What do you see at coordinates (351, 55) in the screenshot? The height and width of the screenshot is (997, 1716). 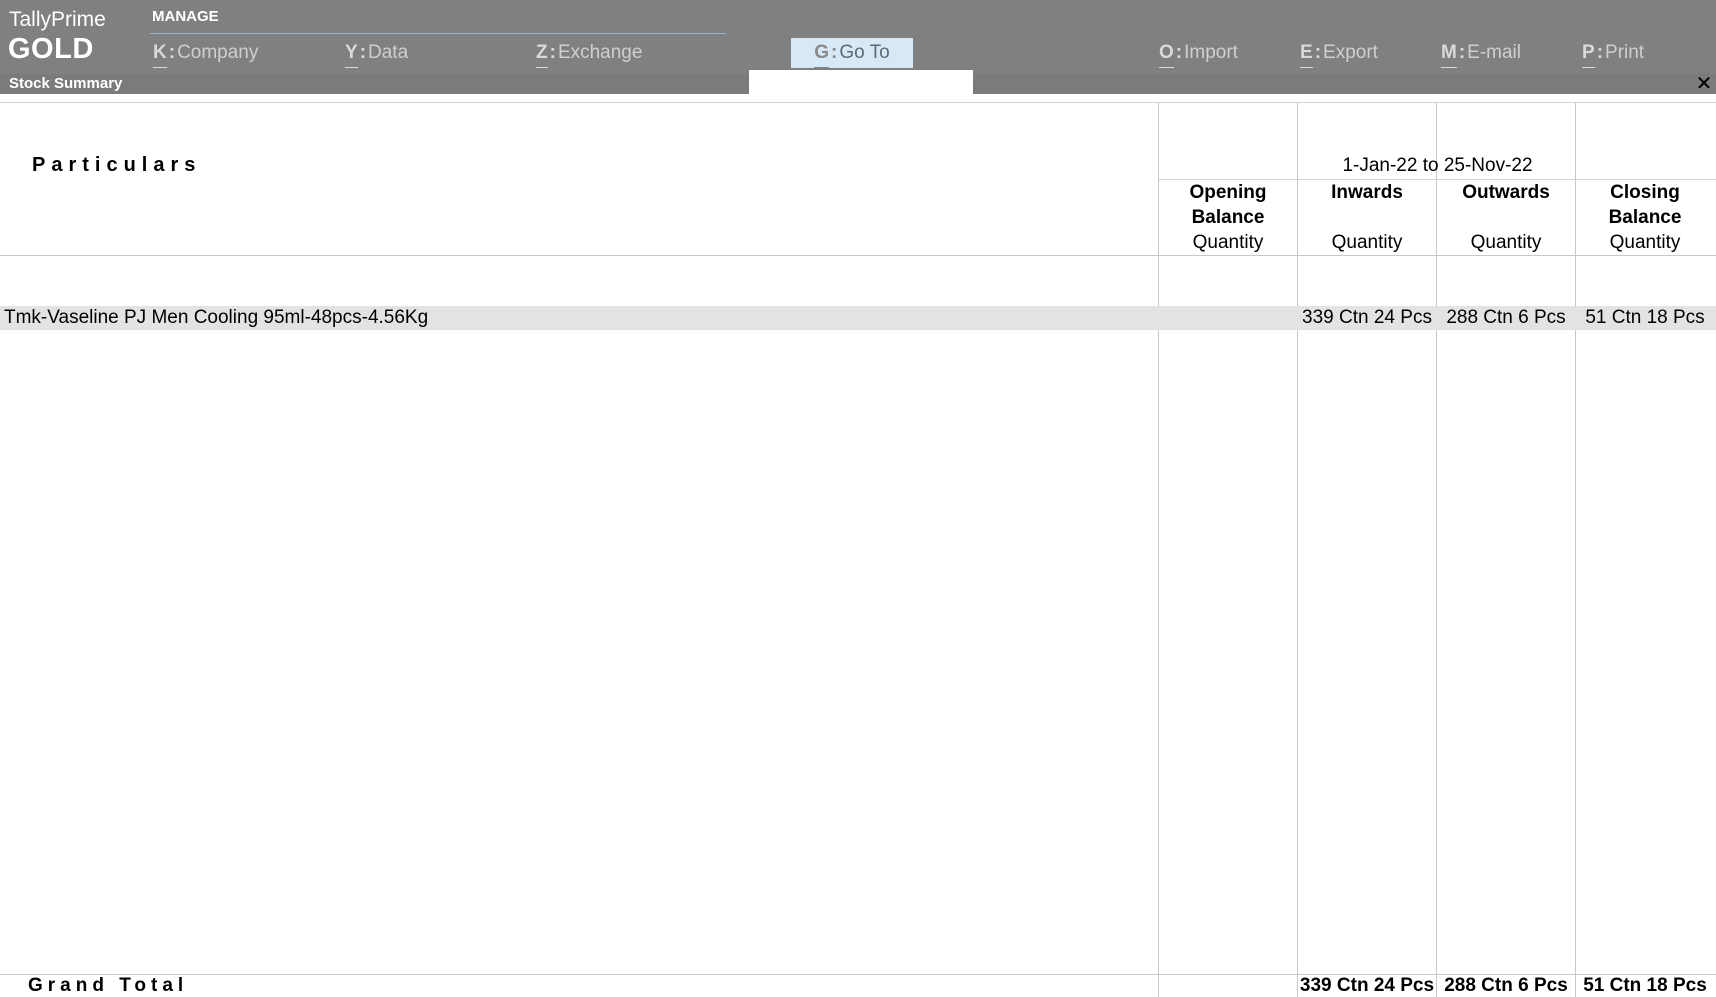 I see `menu-data-key: Y` at bounding box center [351, 55].